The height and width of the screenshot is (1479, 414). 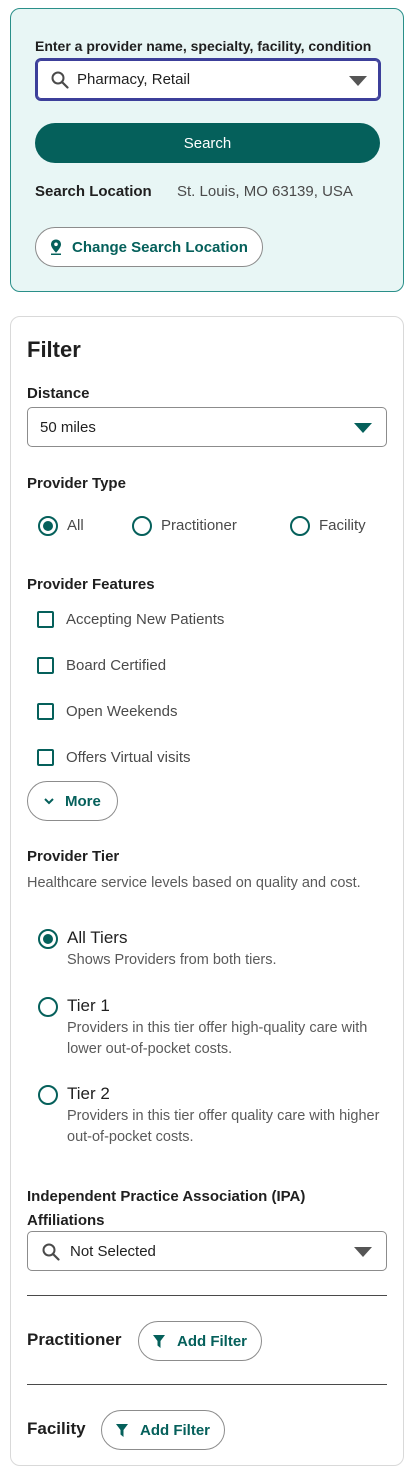 What do you see at coordinates (265, 191) in the screenshot?
I see `search-location-value: St. Louis, MO 63139, USA` at bounding box center [265, 191].